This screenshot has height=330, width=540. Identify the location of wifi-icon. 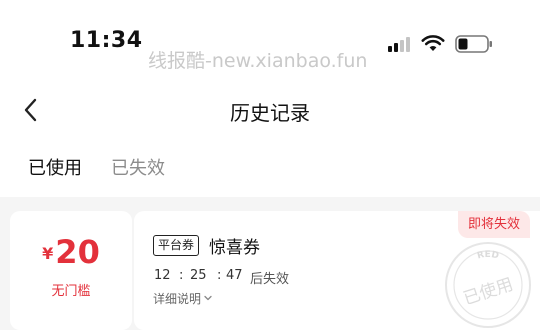
(433, 43).